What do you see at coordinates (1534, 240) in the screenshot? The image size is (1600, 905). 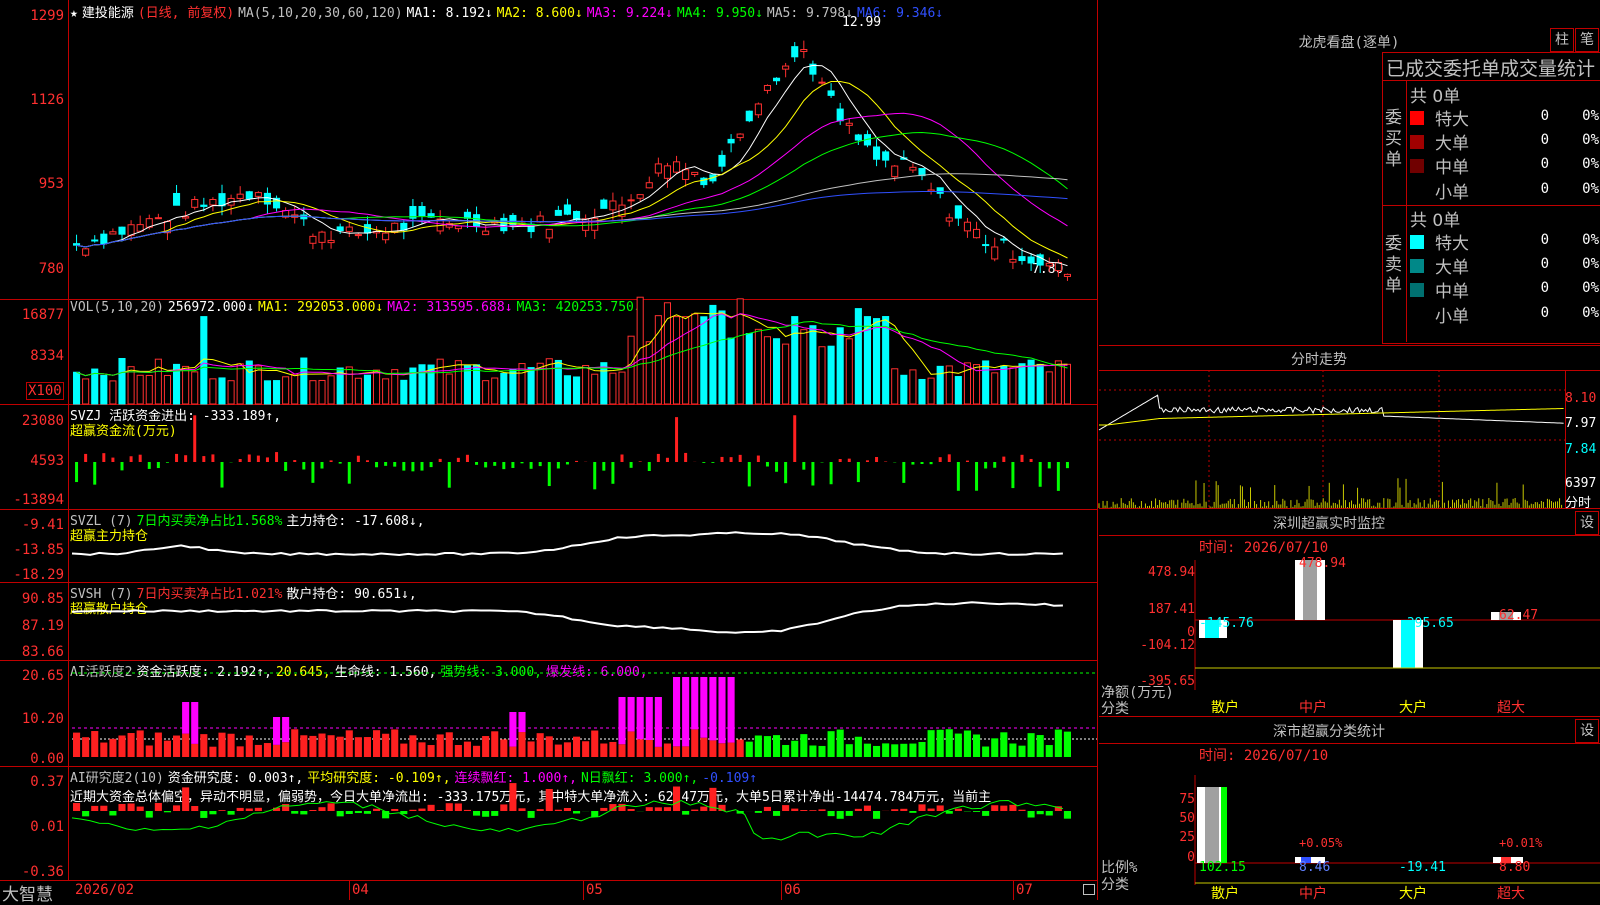 I see `sell-xl-count: 0` at bounding box center [1534, 240].